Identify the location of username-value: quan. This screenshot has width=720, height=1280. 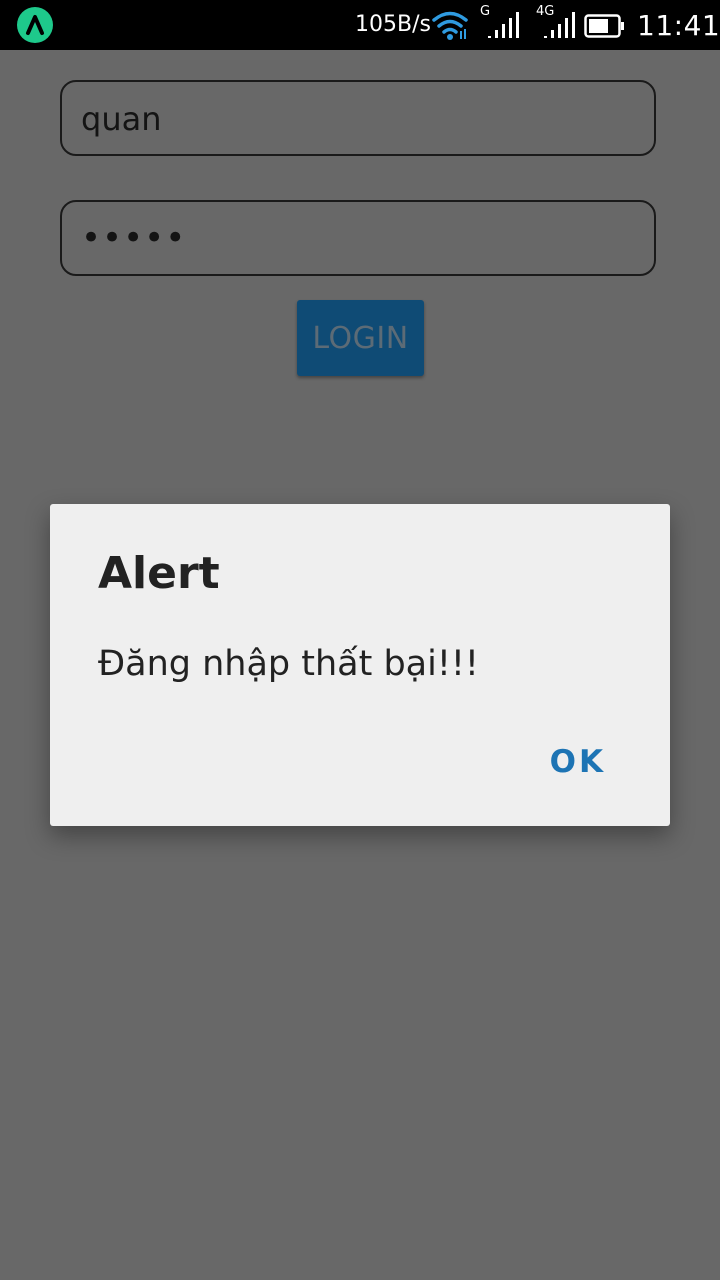
(121, 119).